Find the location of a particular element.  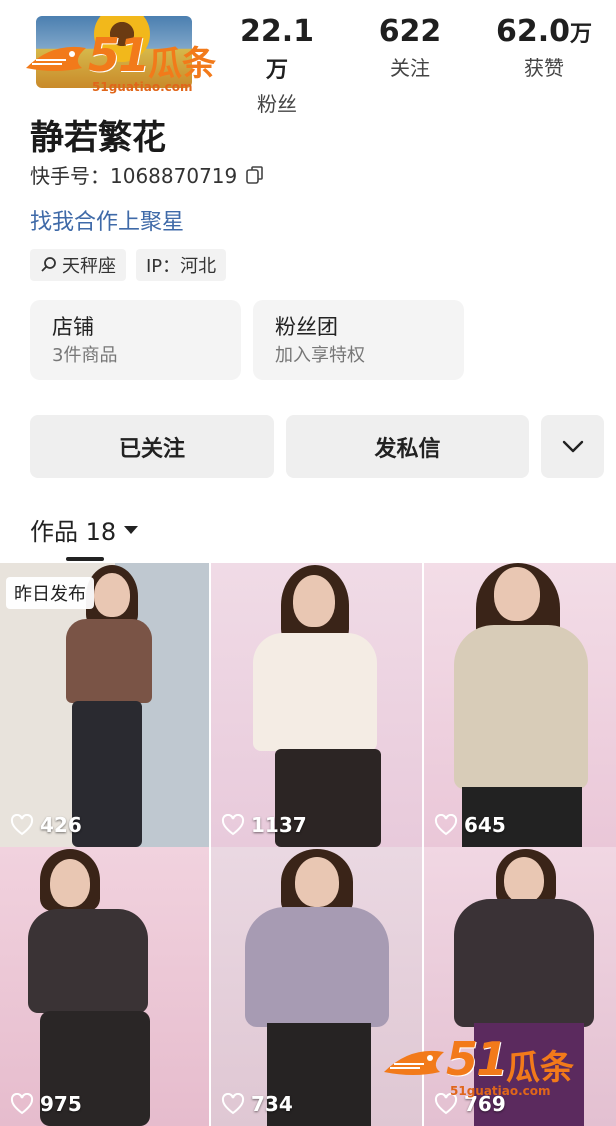

tab-works: 作品 18 is located at coordinates (84, 529).